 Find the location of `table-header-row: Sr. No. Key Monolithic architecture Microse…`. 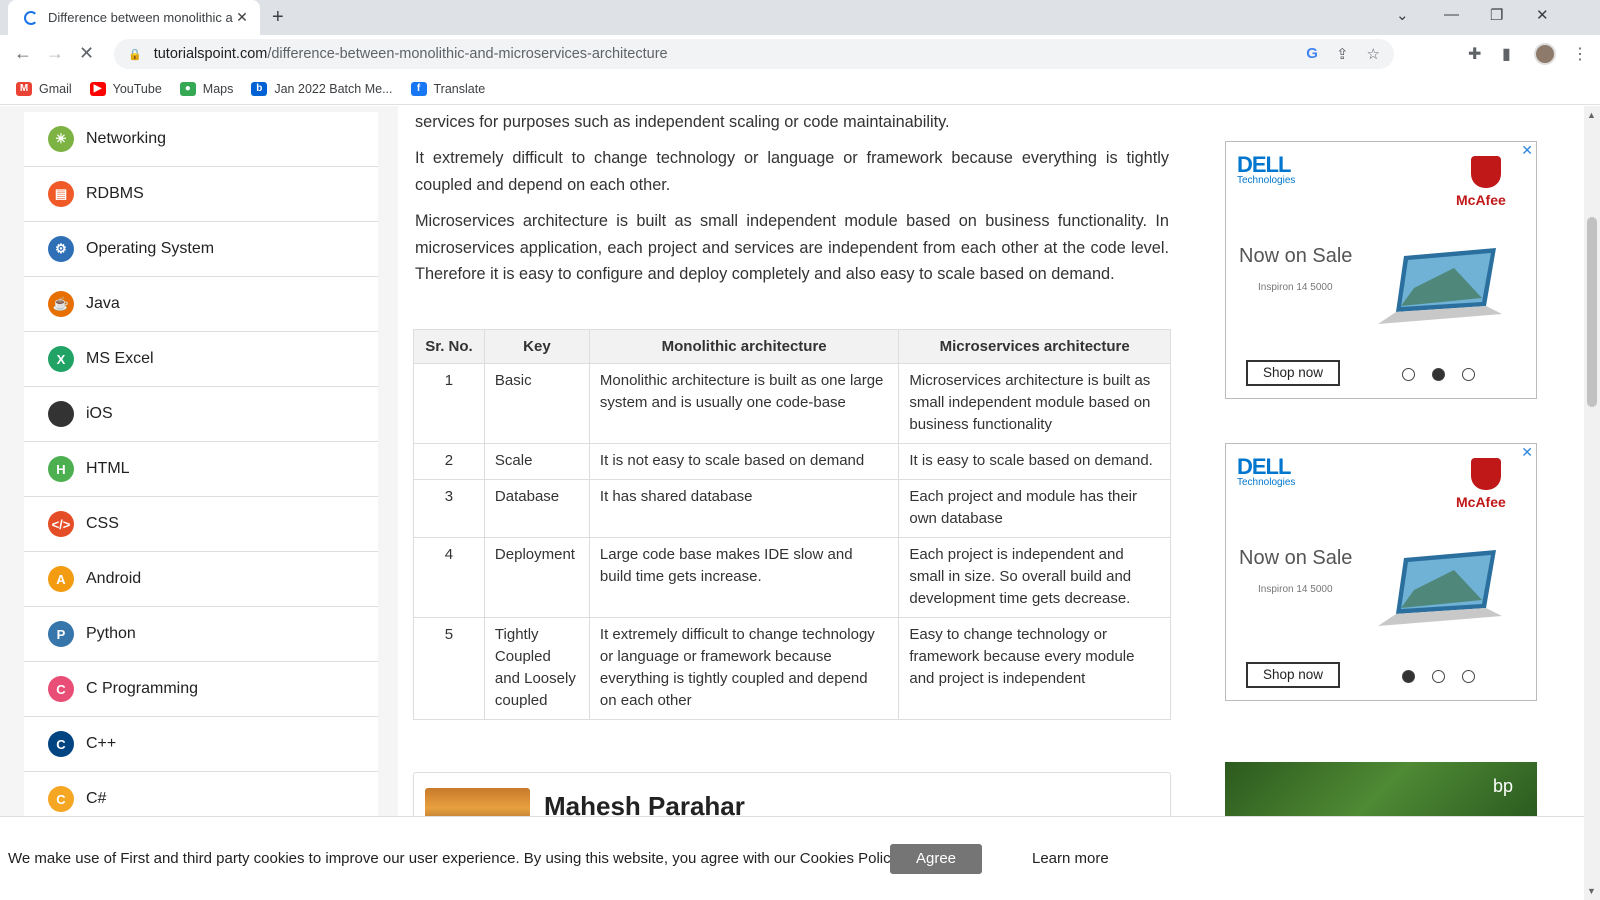

table-header-row: Sr. No. Key Monolithic architecture Microse… is located at coordinates (792, 346).